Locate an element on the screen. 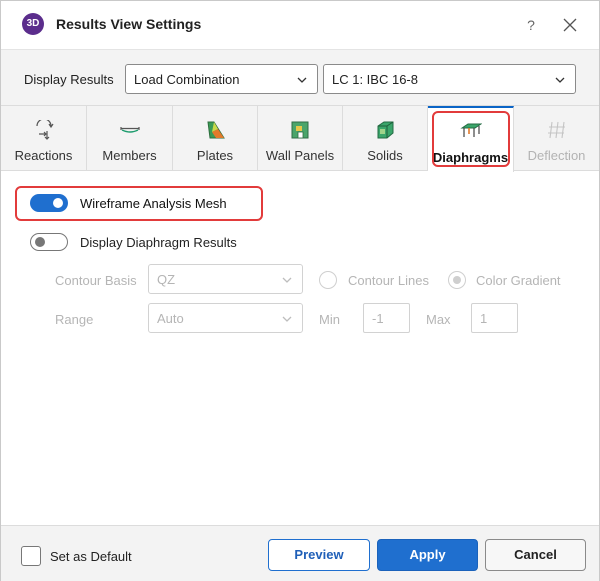 The height and width of the screenshot is (581, 600). display-results-label: Display Results is located at coordinates (69, 79).